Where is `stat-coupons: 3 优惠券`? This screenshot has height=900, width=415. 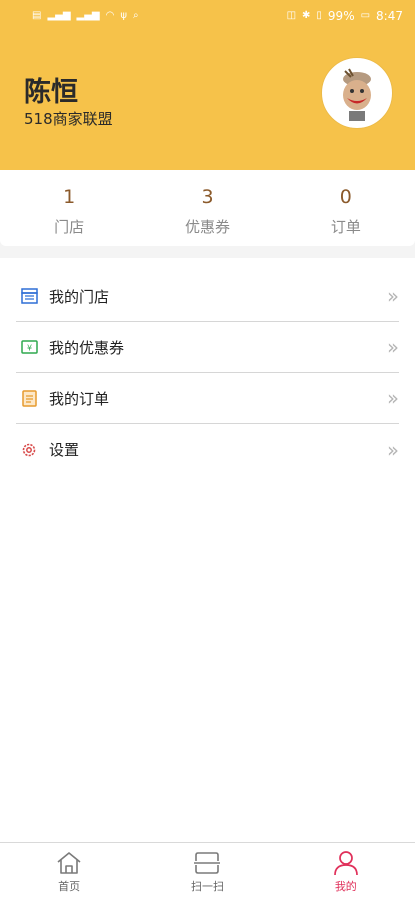
stat-coupons: 3 优惠券 is located at coordinates (207, 208).